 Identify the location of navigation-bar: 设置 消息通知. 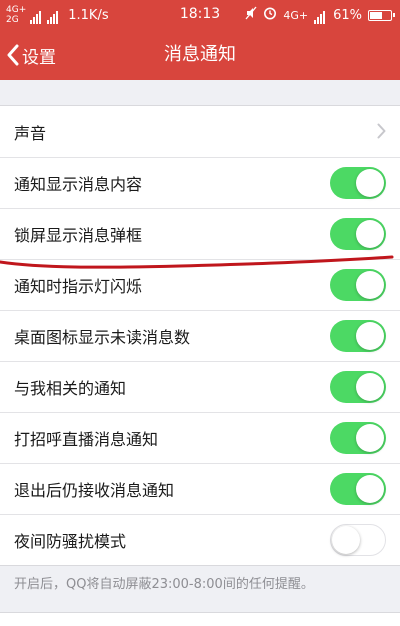
(200, 55).